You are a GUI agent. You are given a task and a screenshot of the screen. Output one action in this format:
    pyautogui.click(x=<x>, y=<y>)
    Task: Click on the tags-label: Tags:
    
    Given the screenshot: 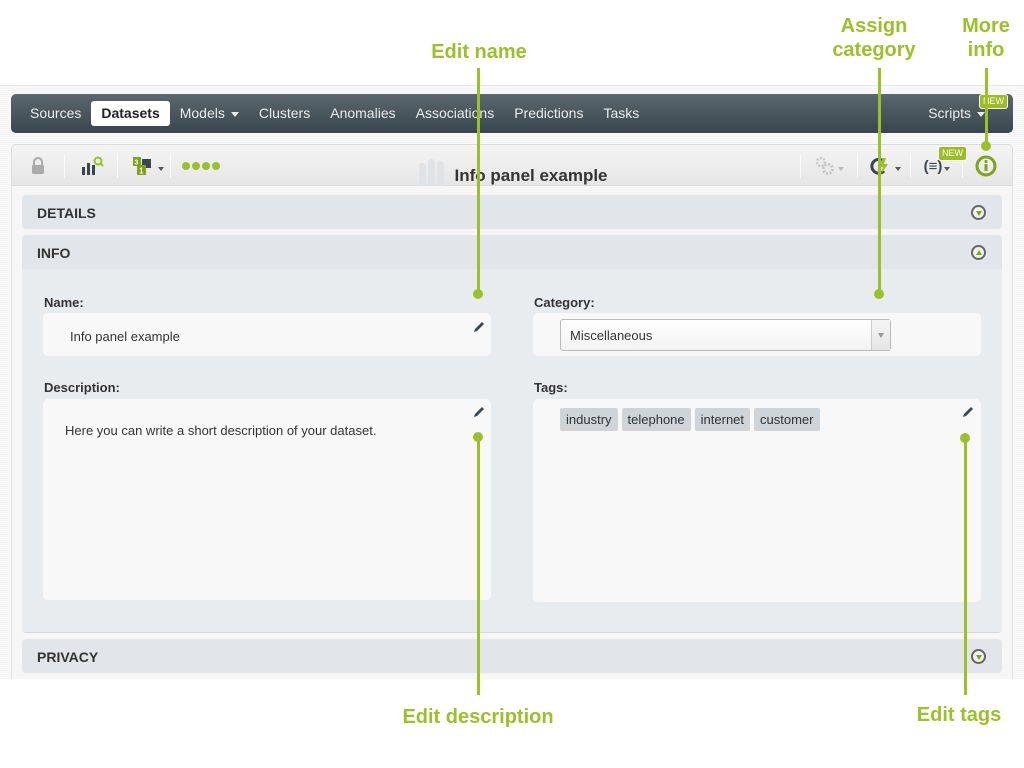 What is the action you would take?
    pyautogui.click(x=551, y=387)
    